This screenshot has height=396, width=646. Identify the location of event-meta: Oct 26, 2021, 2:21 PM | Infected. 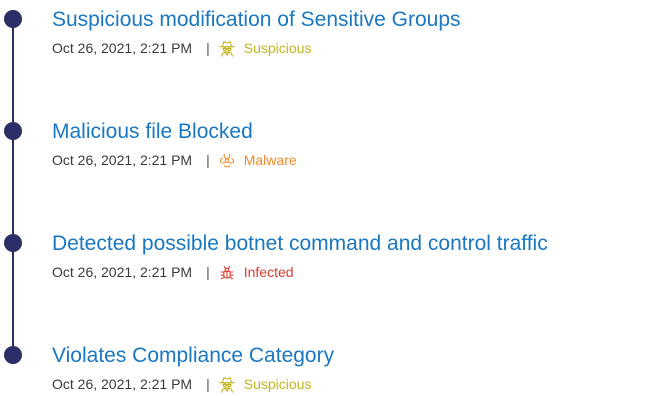
(173, 272).